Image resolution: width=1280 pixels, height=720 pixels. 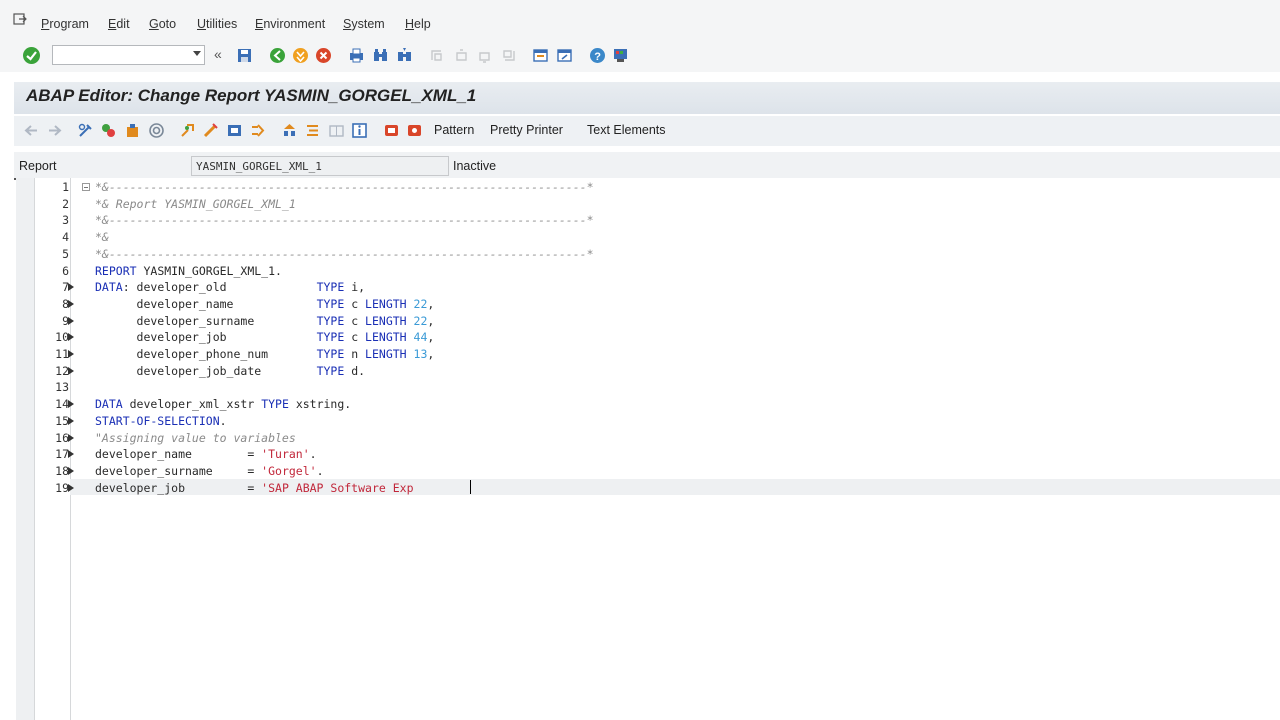 What do you see at coordinates (218, 54) in the screenshot?
I see `collapse-icon: «` at bounding box center [218, 54].